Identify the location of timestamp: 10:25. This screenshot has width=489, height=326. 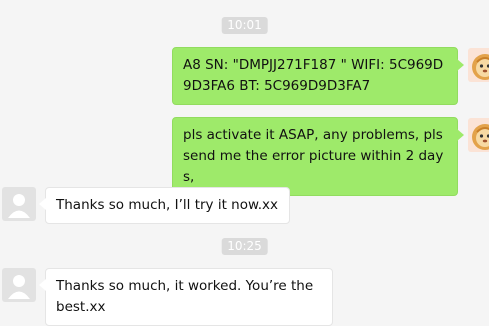
(244, 246).